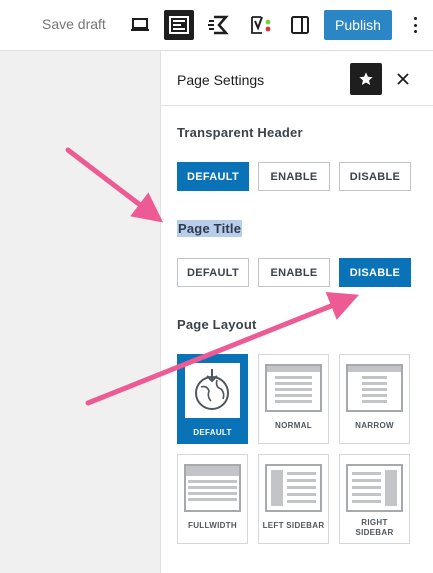  What do you see at coordinates (293, 388) in the screenshot?
I see `normal-layout-thumbnail` at bounding box center [293, 388].